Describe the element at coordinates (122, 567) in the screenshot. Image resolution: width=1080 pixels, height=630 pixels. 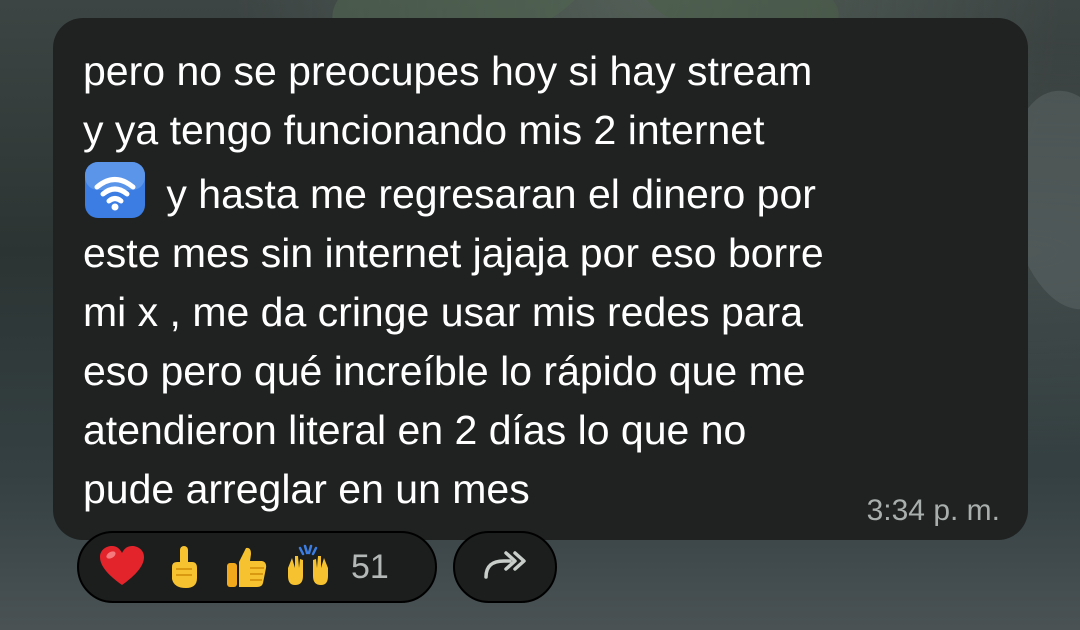
I see `red-heart-emoji-icon` at that location.